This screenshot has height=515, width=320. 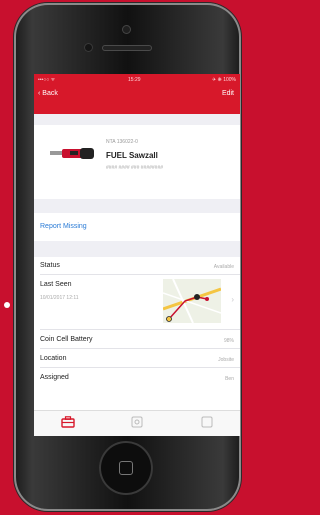 I want to click on location-map, so click(x=192, y=301).